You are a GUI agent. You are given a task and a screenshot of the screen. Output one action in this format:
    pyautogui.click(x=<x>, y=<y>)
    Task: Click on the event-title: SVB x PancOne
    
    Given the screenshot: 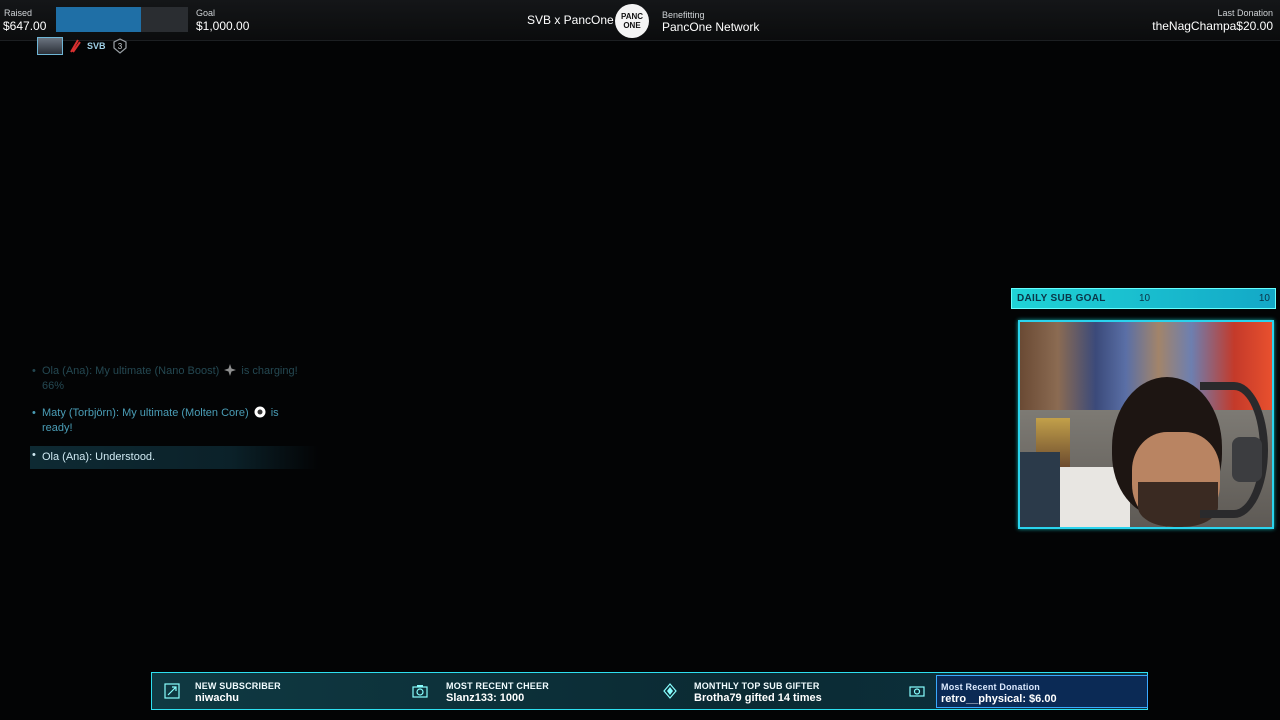 What is the action you would take?
    pyautogui.click(x=570, y=20)
    